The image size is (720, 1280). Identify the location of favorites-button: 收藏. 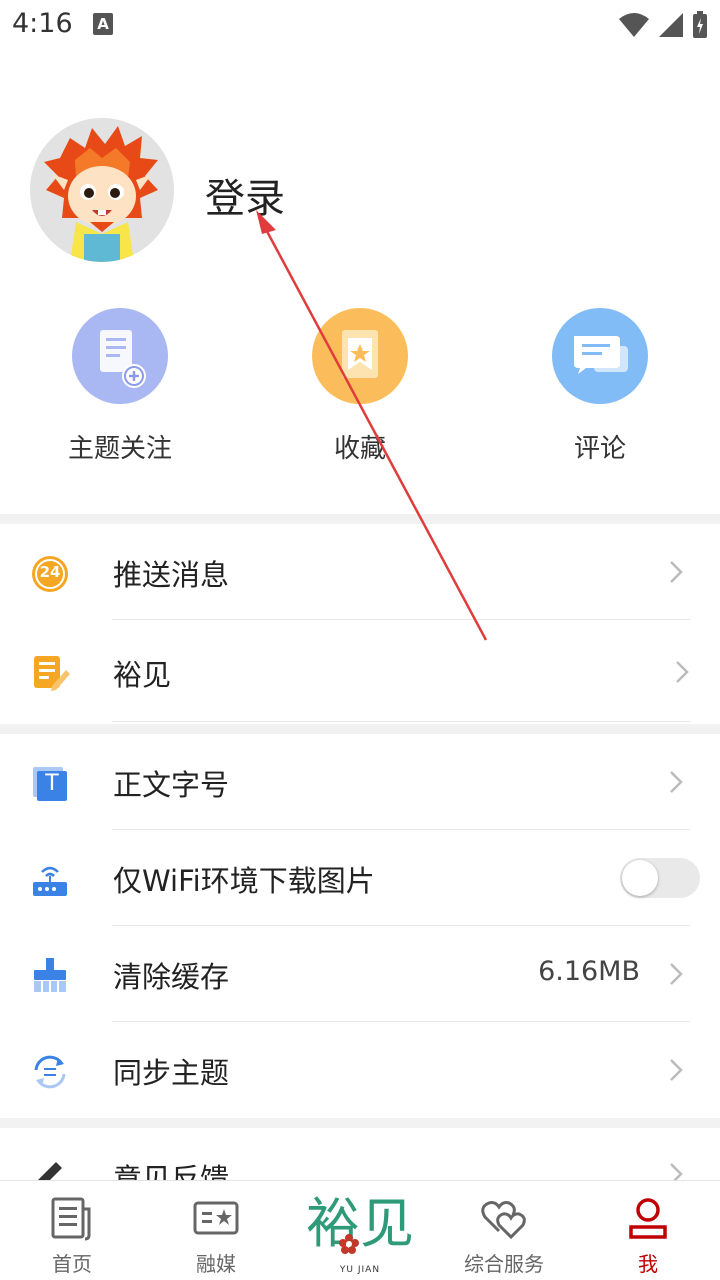
(360, 386).